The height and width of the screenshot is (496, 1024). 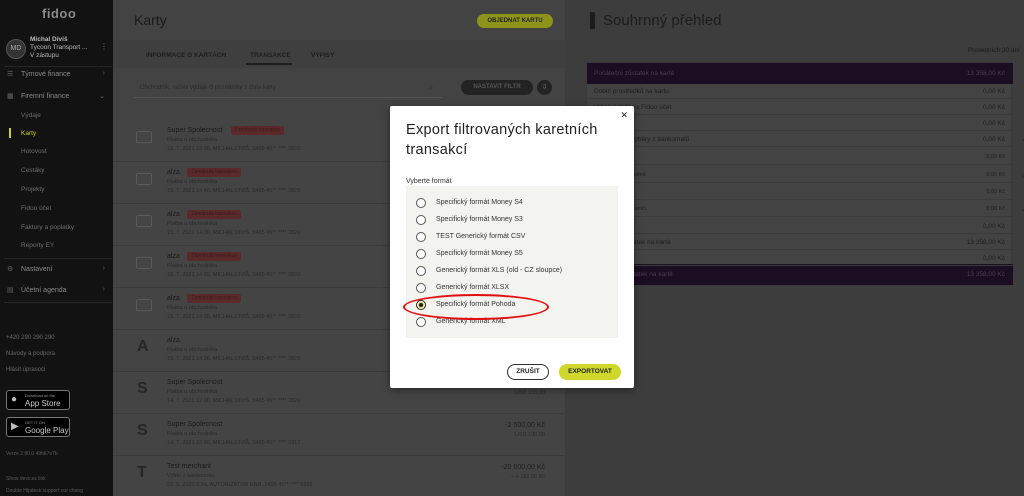 What do you see at coordinates (37, 269) in the screenshot?
I see `section-label: Nastavení` at bounding box center [37, 269].